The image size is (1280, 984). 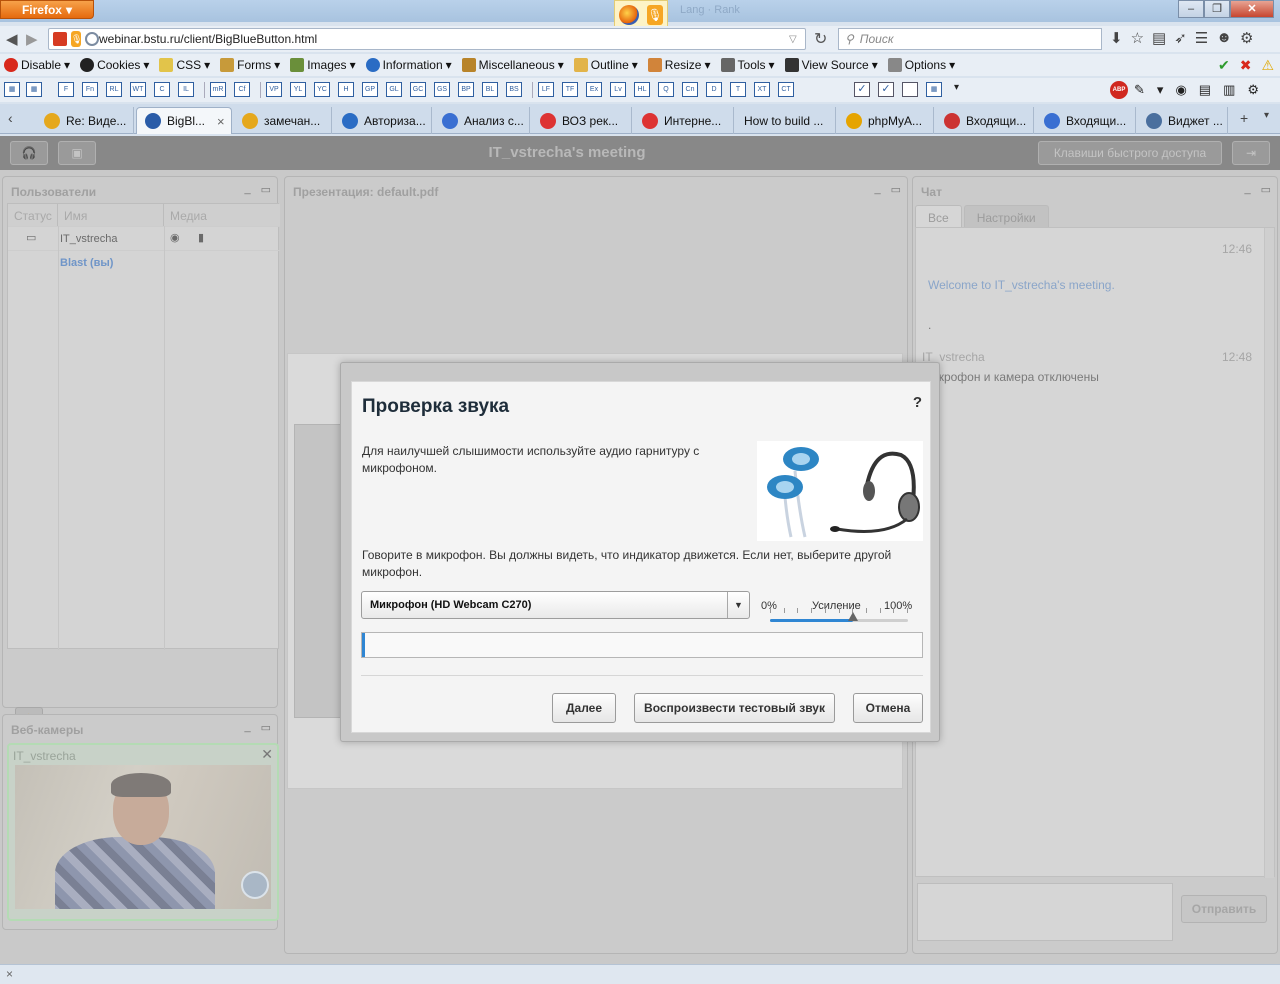 What do you see at coordinates (594, 89) in the screenshot?
I see `toolbar-button: Ex` at bounding box center [594, 89].